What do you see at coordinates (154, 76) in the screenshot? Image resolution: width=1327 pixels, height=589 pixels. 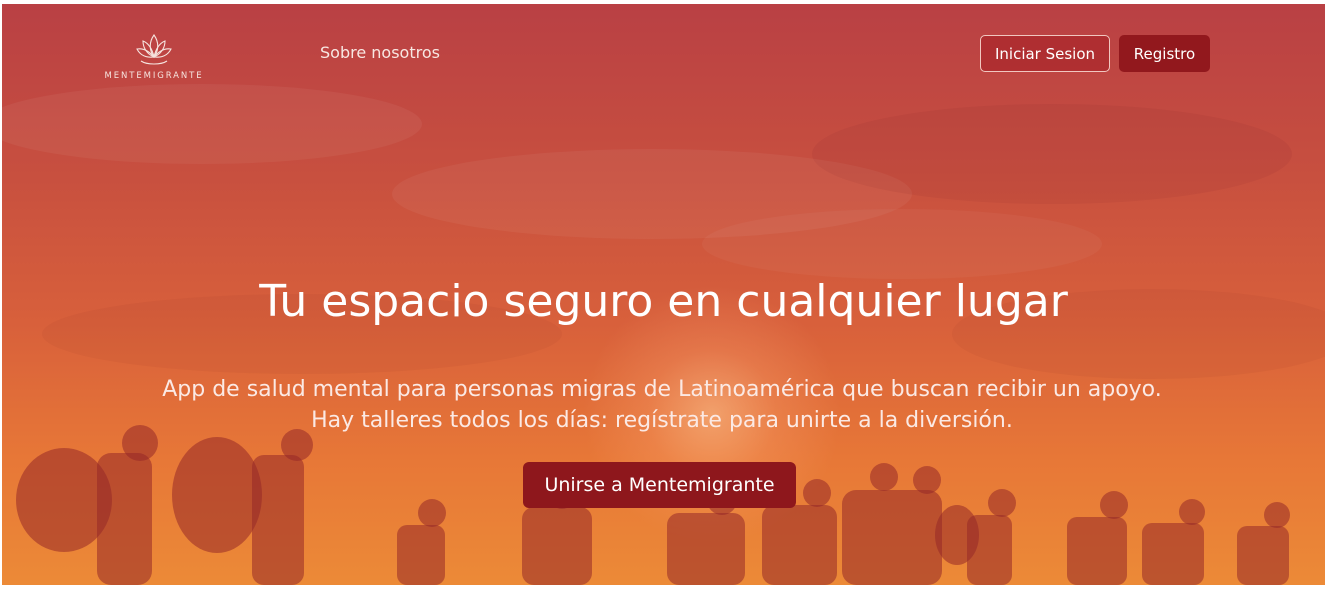 I see `brand-name: MENTEMIGRANTE` at bounding box center [154, 76].